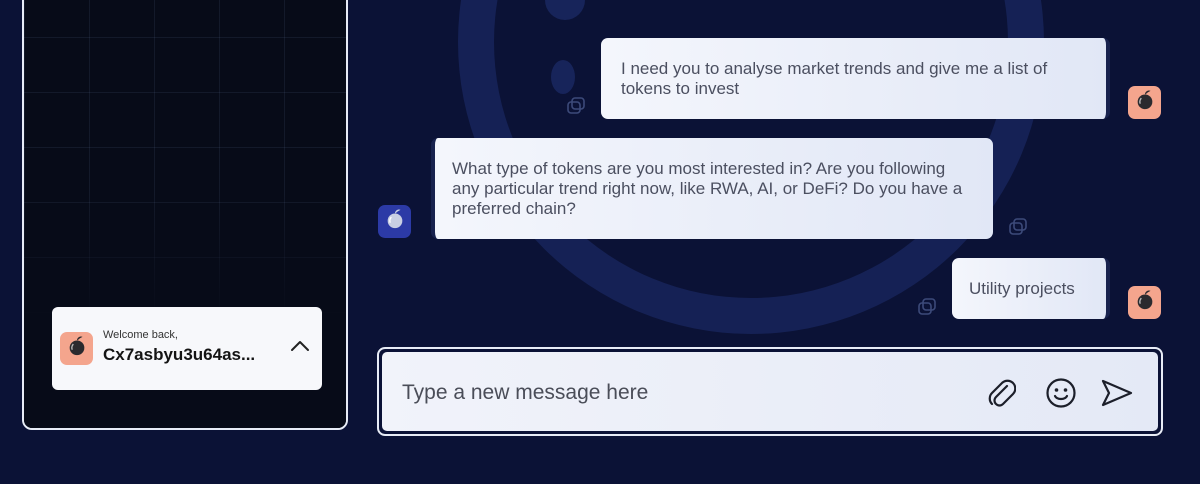 Image resolution: width=1200 pixels, height=484 pixels. What do you see at coordinates (1061, 393) in the screenshot?
I see `smiley-icon` at bounding box center [1061, 393].